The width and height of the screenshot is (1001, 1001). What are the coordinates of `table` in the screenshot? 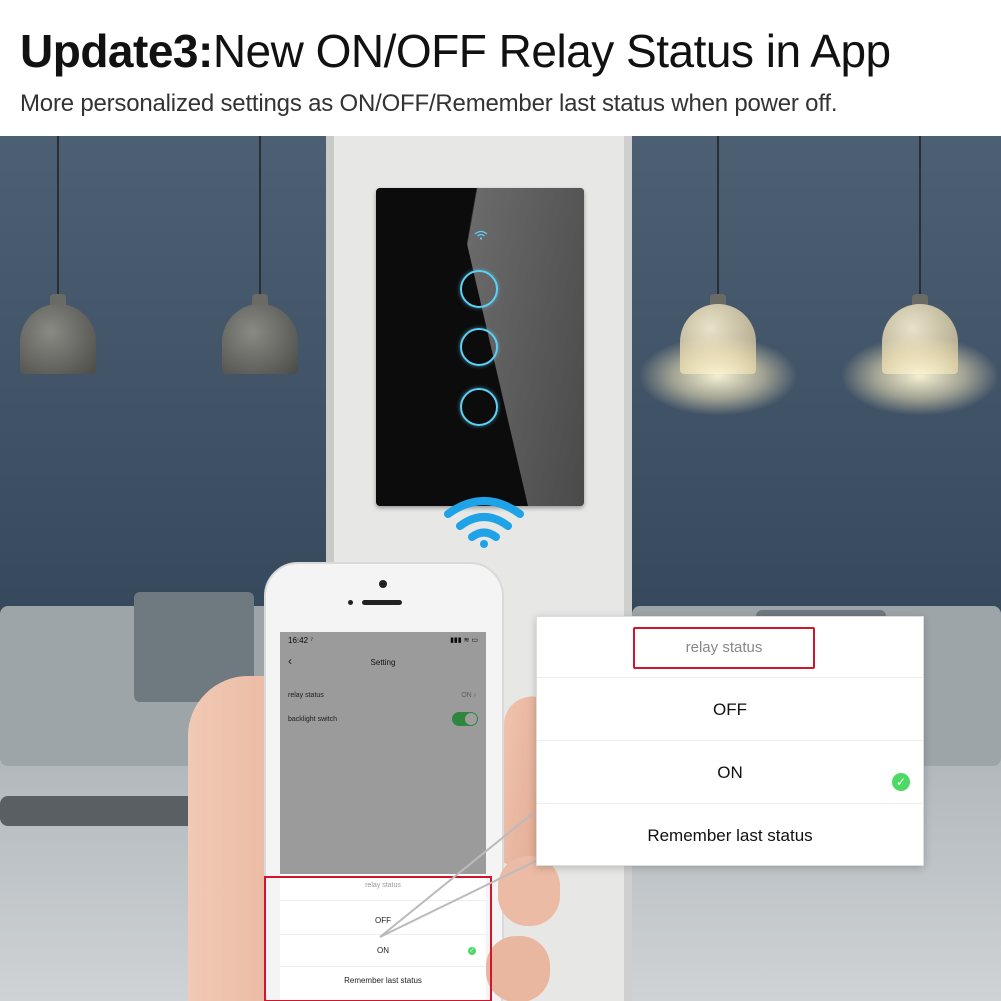 It's located at (100, 811).